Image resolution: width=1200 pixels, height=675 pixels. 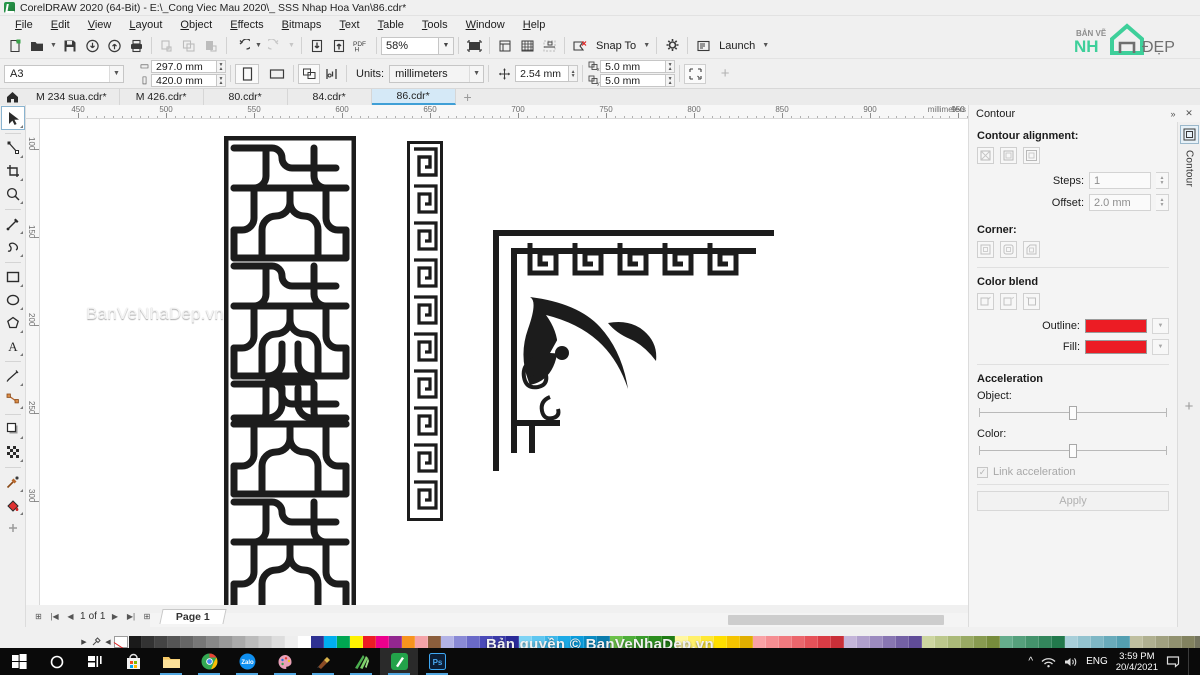 What do you see at coordinates (53, 46) in the screenshot?
I see `open-dropdown-caret: ▼` at bounding box center [53, 46].